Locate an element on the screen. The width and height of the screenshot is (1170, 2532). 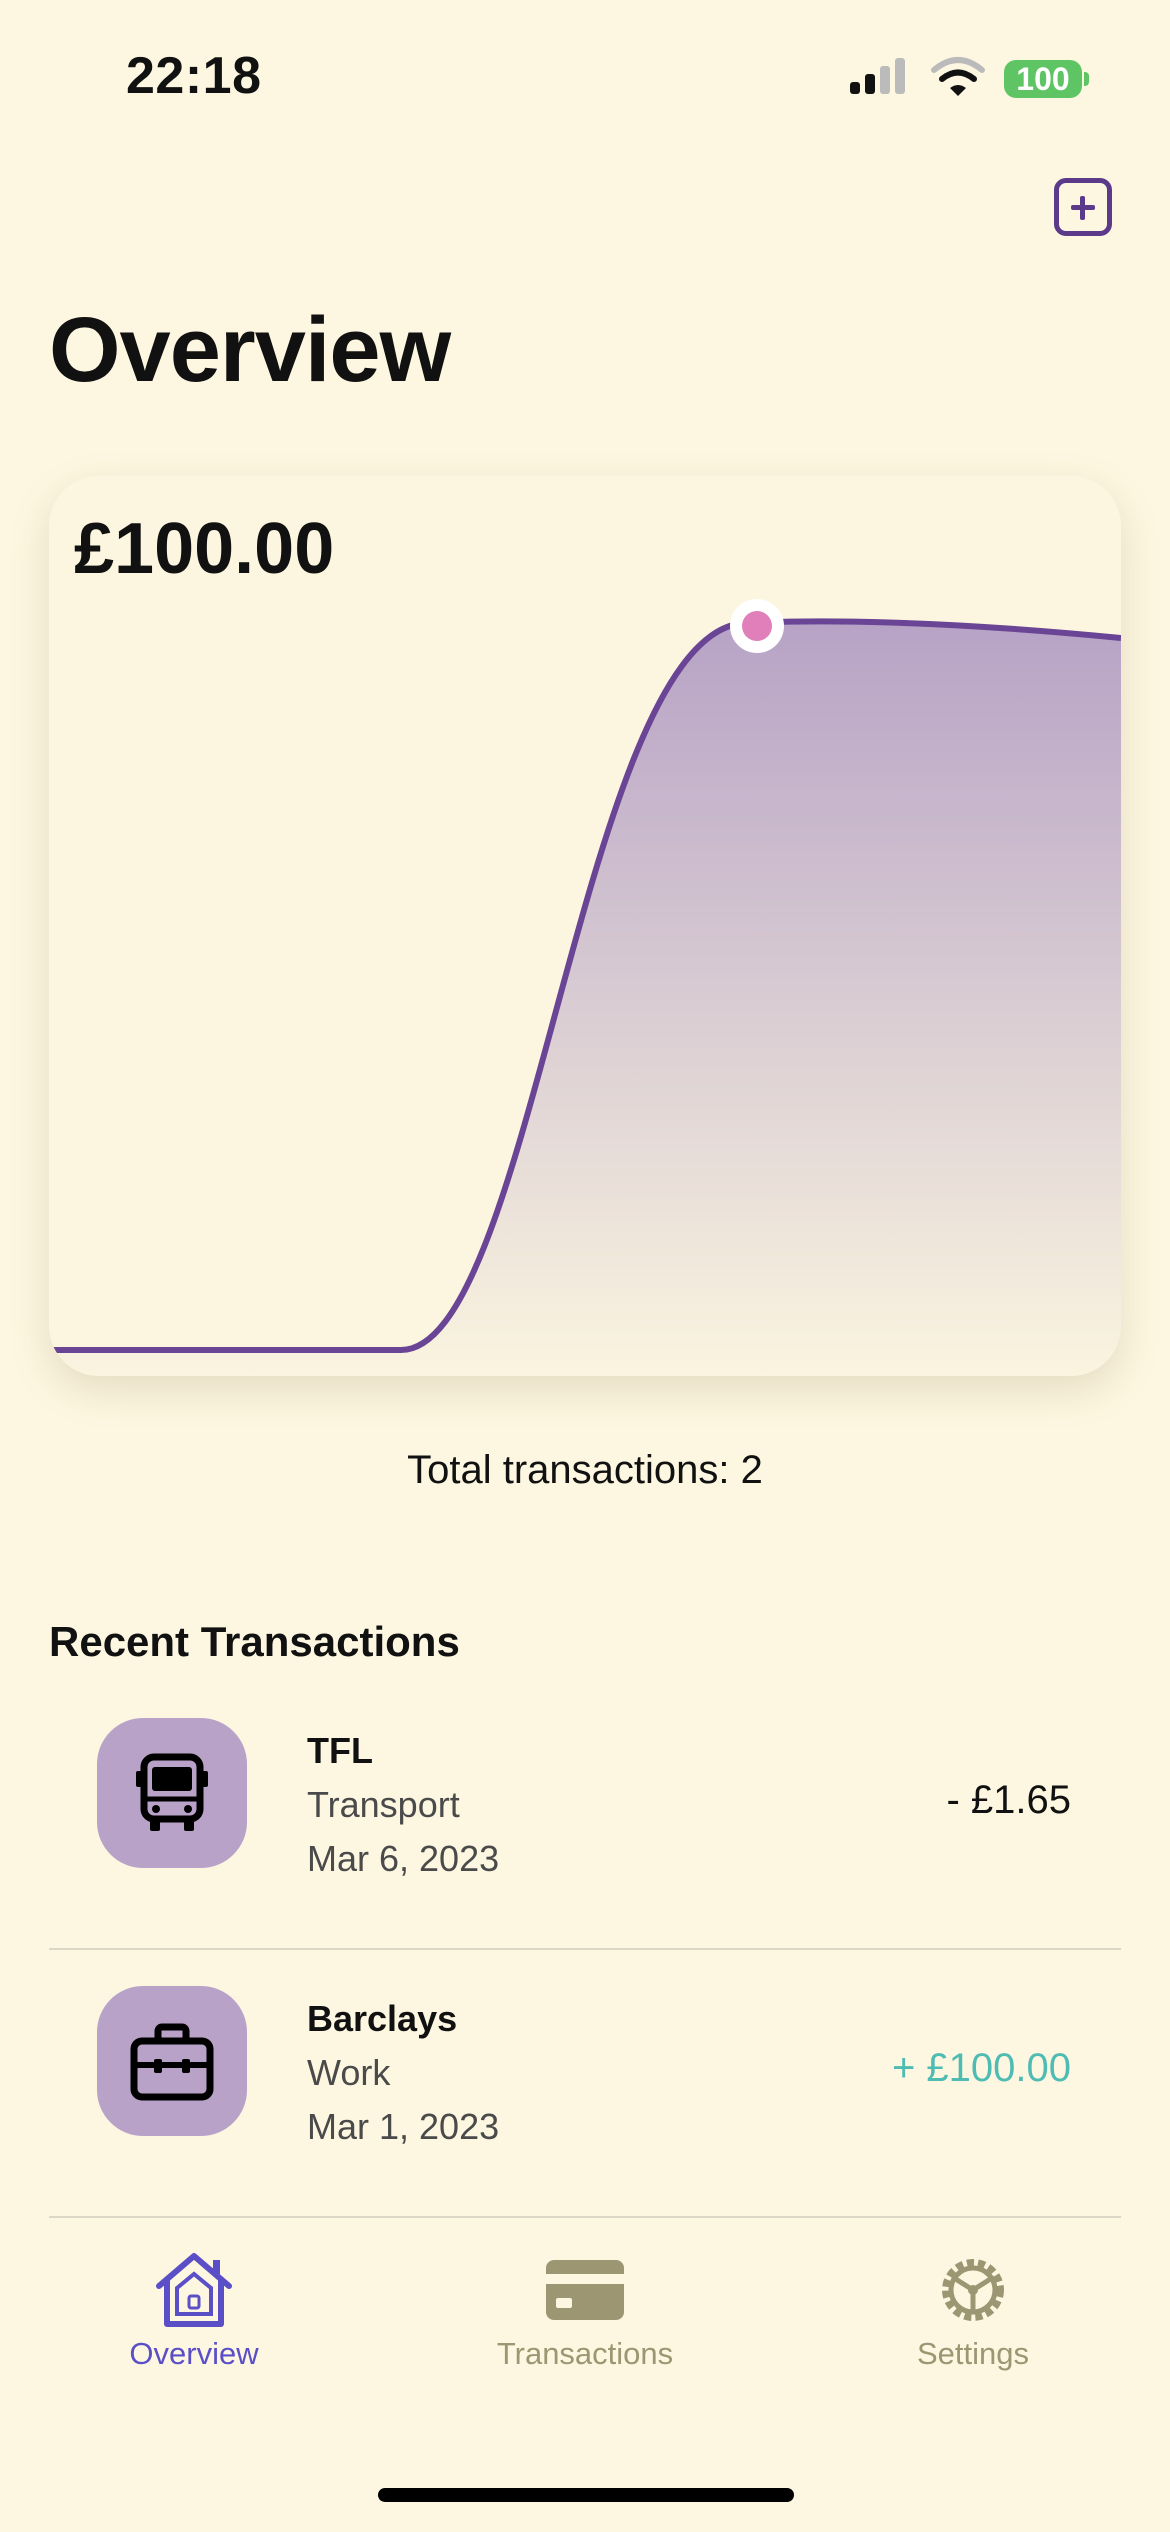
tab-settings: Settings is located at coordinates (973, 2330).